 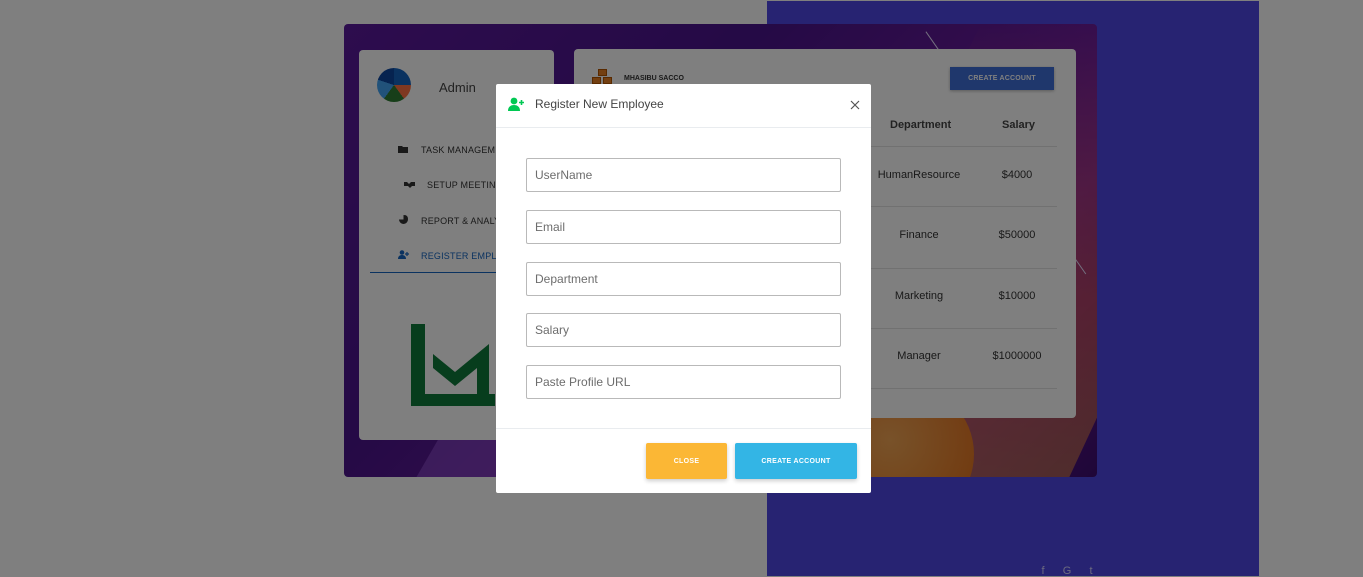 What do you see at coordinates (683, 227) in the screenshot?
I see `email-field` at bounding box center [683, 227].